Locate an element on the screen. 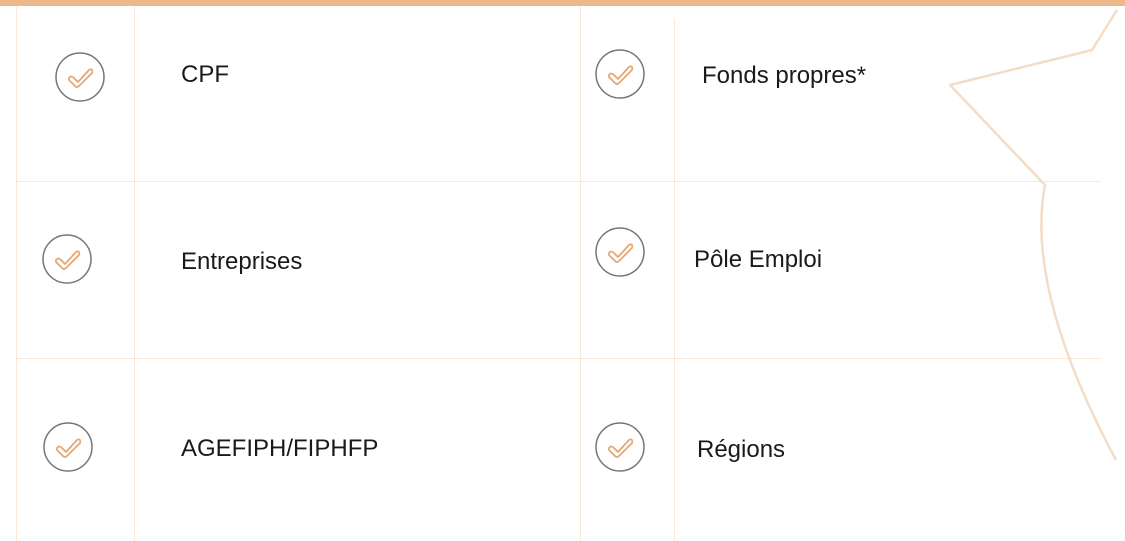 This screenshot has width=1125, height=541. funding-label-pole-emploi: Pôle Emploi is located at coordinates (758, 259).